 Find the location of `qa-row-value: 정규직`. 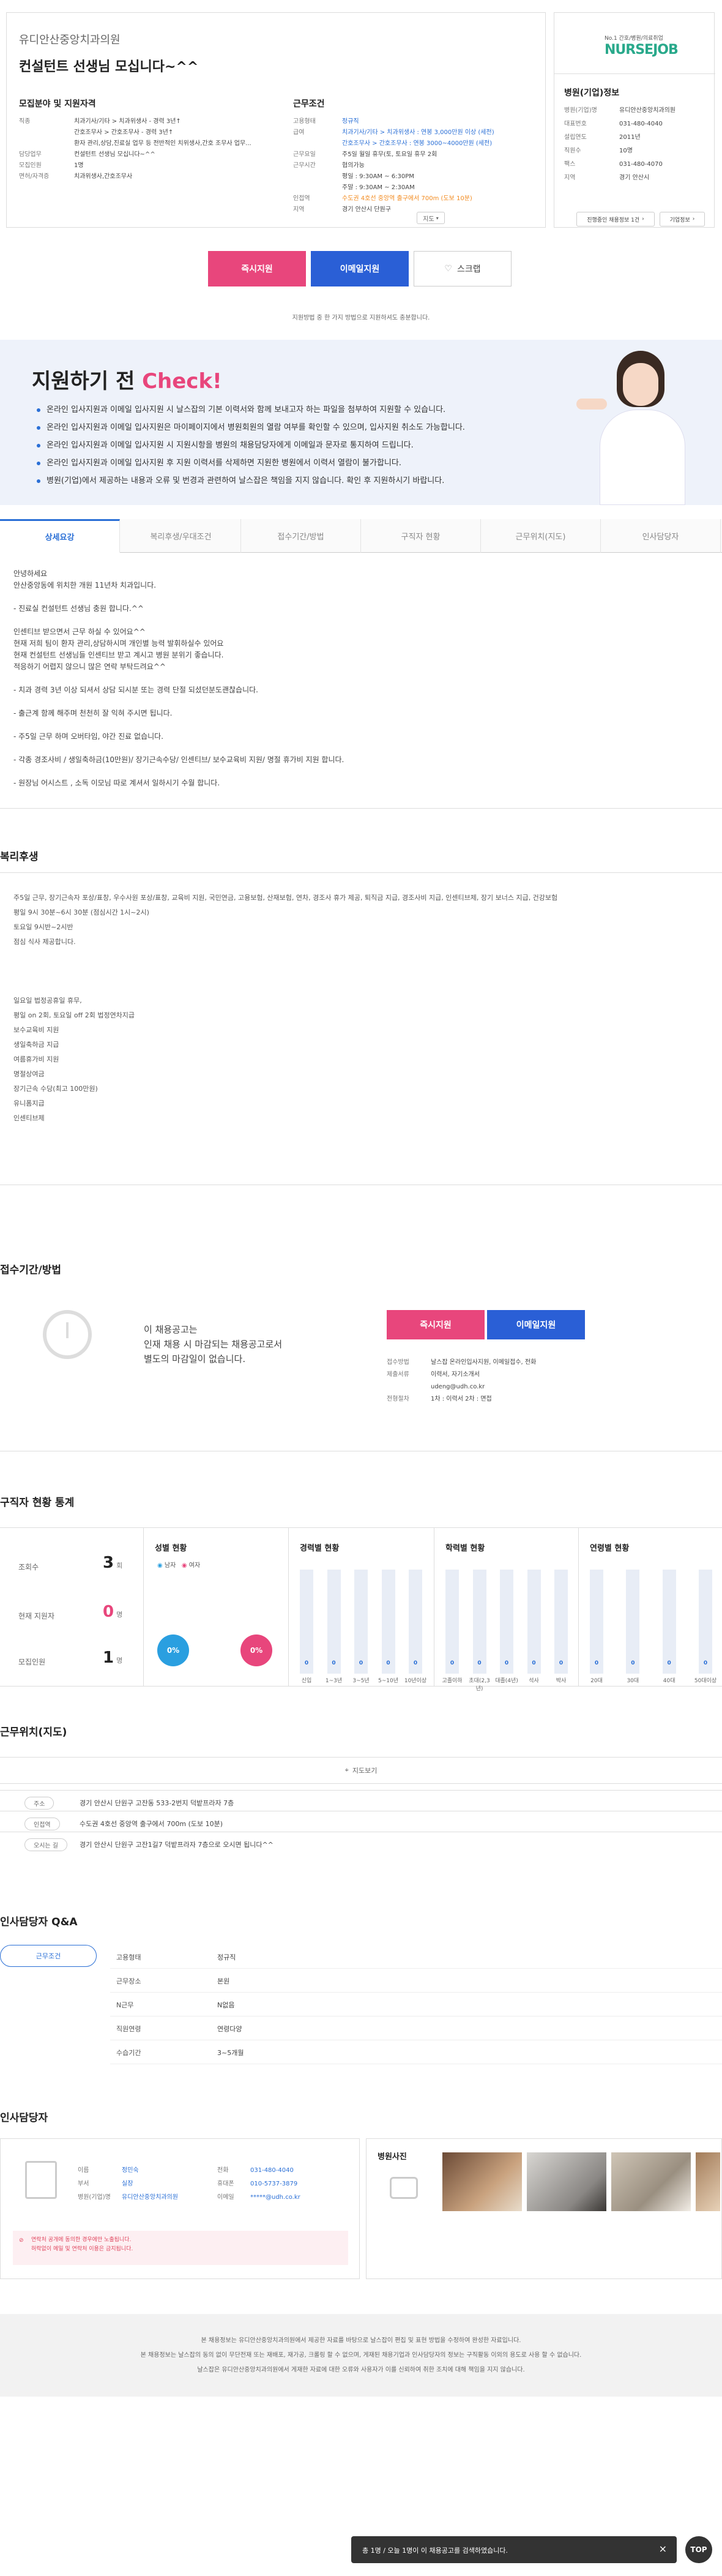

qa-row-value: 정규직 is located at coordinates (226, 1957).